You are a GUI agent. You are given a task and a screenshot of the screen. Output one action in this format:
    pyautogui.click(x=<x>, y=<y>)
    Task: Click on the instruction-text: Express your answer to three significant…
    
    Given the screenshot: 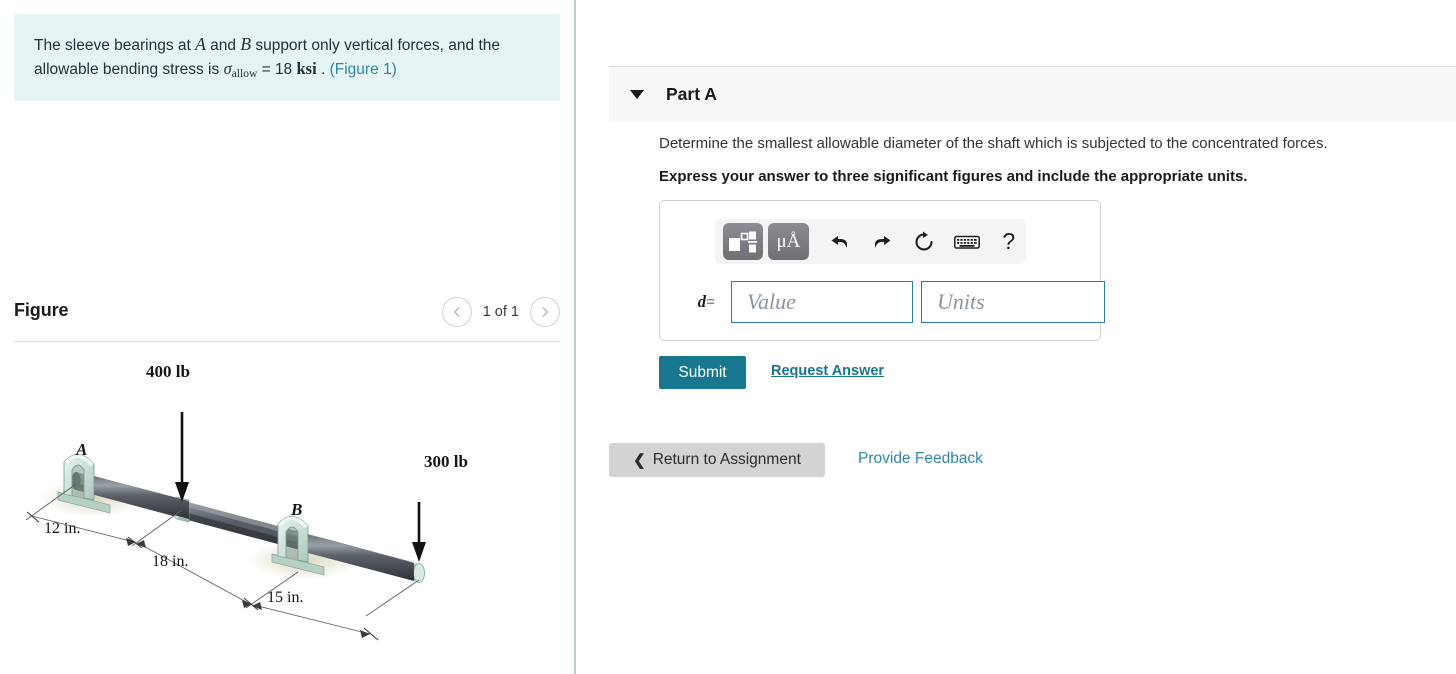 What is the action you would take?
    pyautogui.click(x=953, y=176)
    